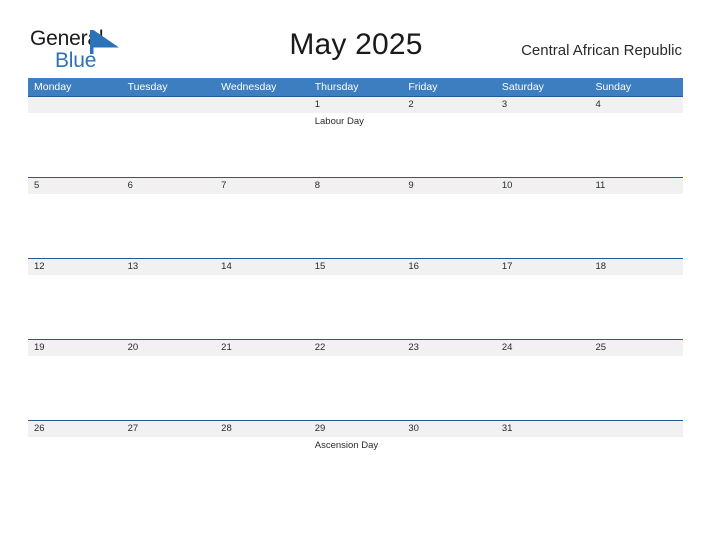 Image resolution: width=712 pixels, height=550 pixels. Describe the element at coordinates (543, 186) in the screenshot. I see `day-cell-number: 10` at that location.